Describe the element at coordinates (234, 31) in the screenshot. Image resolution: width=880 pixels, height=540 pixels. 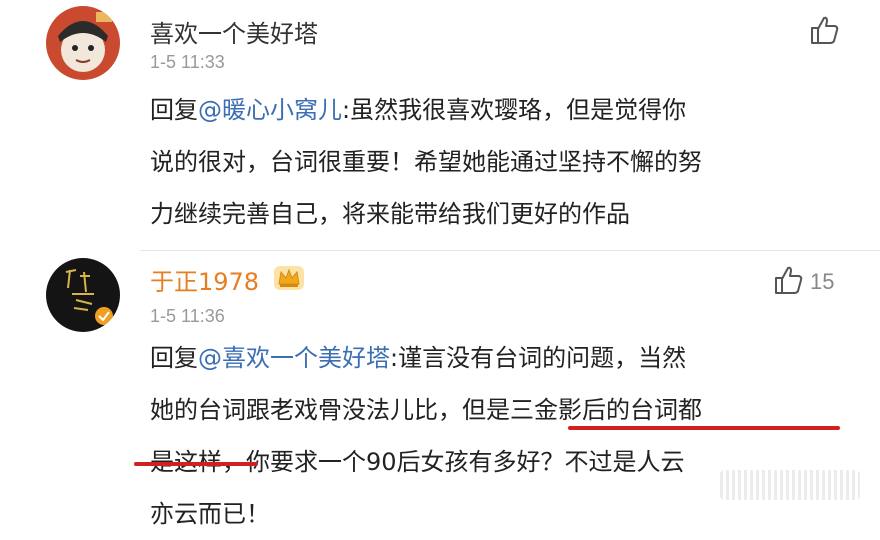
I see `username: 喜欢一个美好塔` at that location.